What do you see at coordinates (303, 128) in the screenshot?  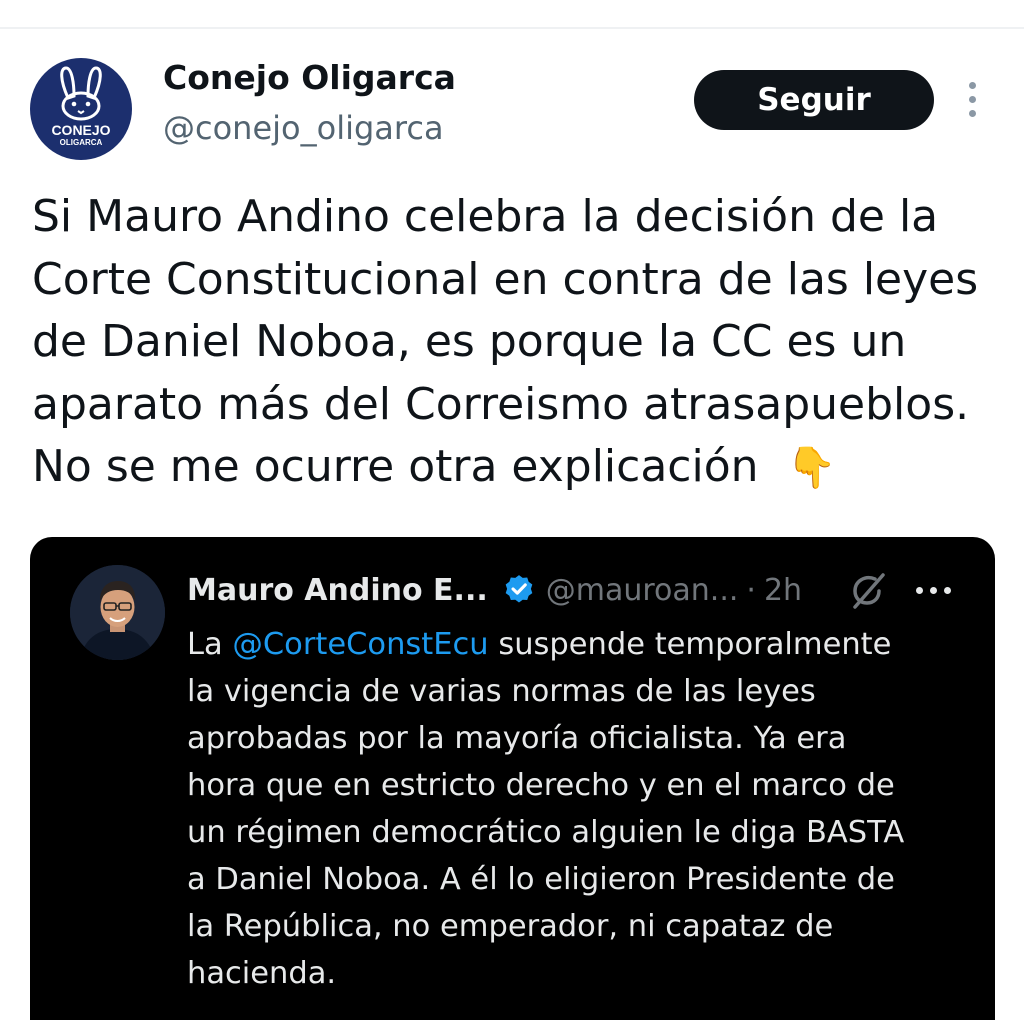 I see `author-handle: @conejo_oligarca` at bounding box center [303, 128].